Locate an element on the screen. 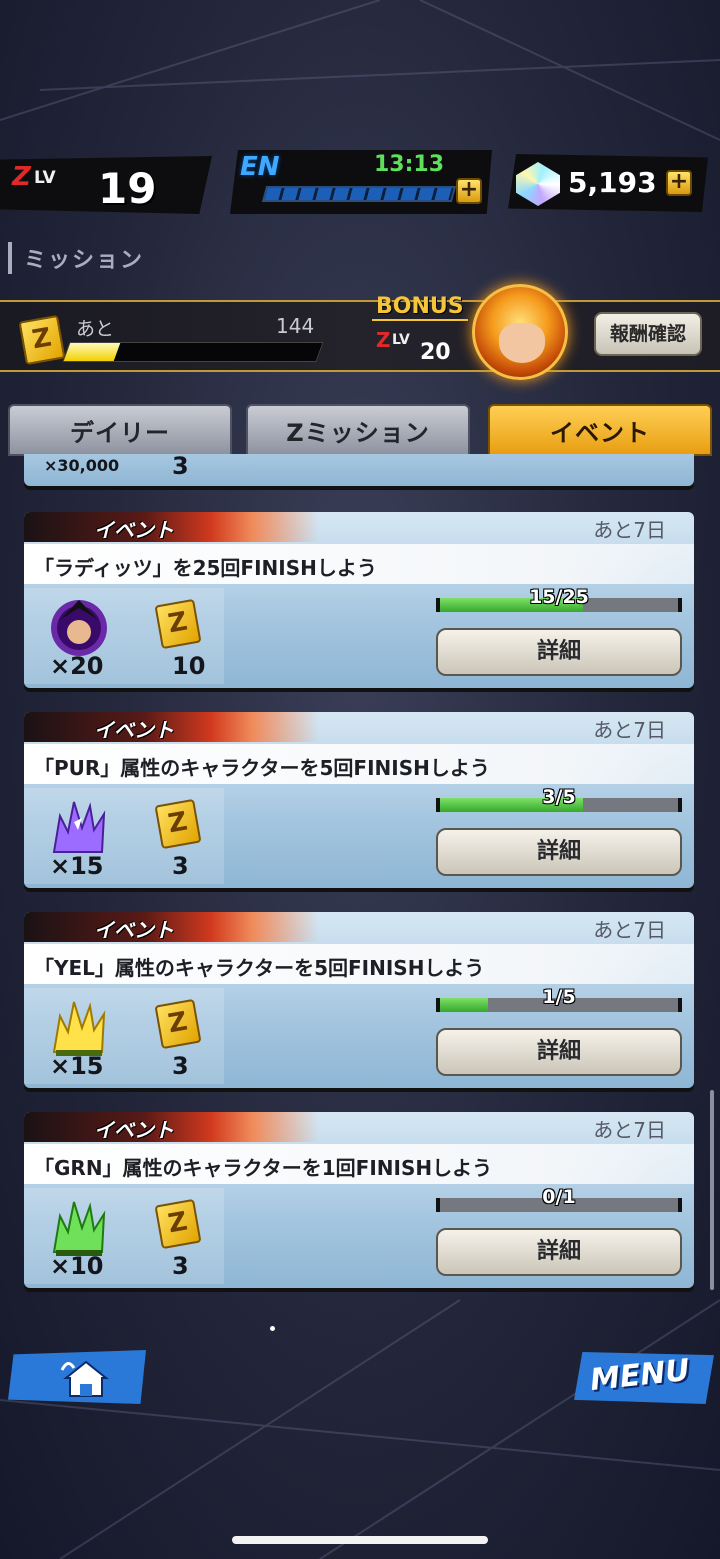 The width and height of the screenshot is (720, 1559). home-button is located at coordinates (77, 1377).